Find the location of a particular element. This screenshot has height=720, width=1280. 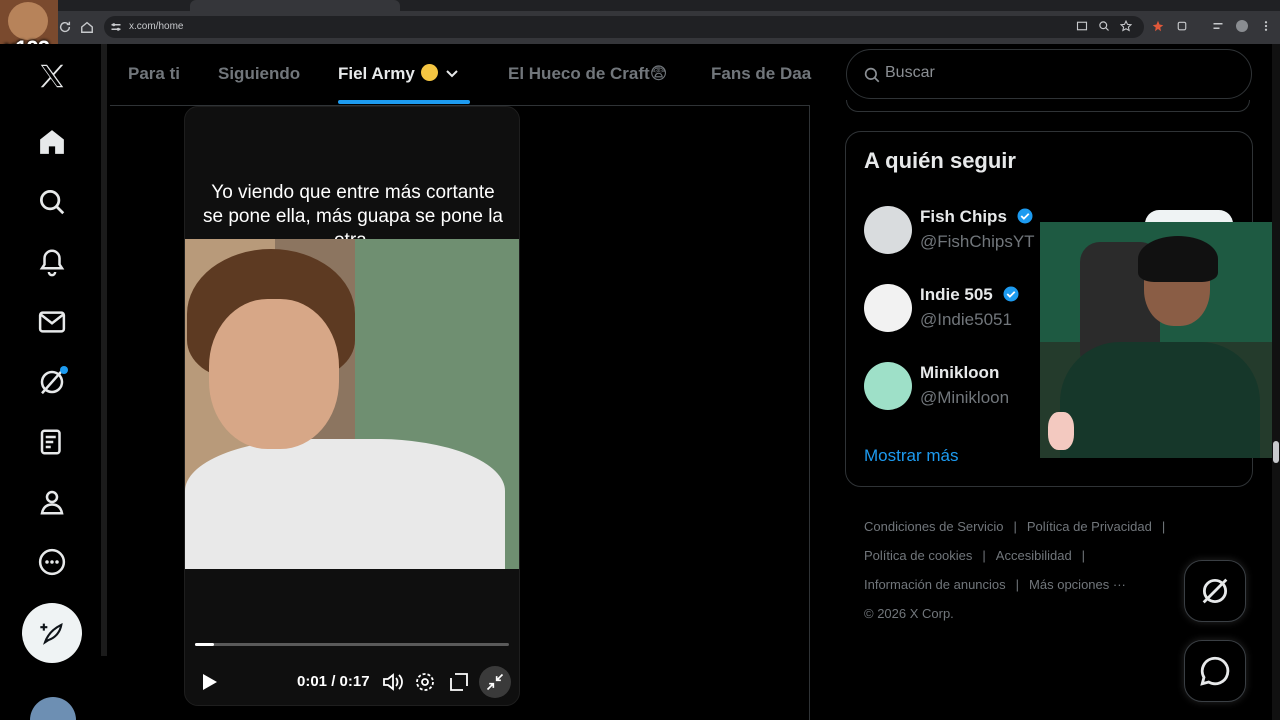

webcam-sticker is located at coordinates (1061, 431).